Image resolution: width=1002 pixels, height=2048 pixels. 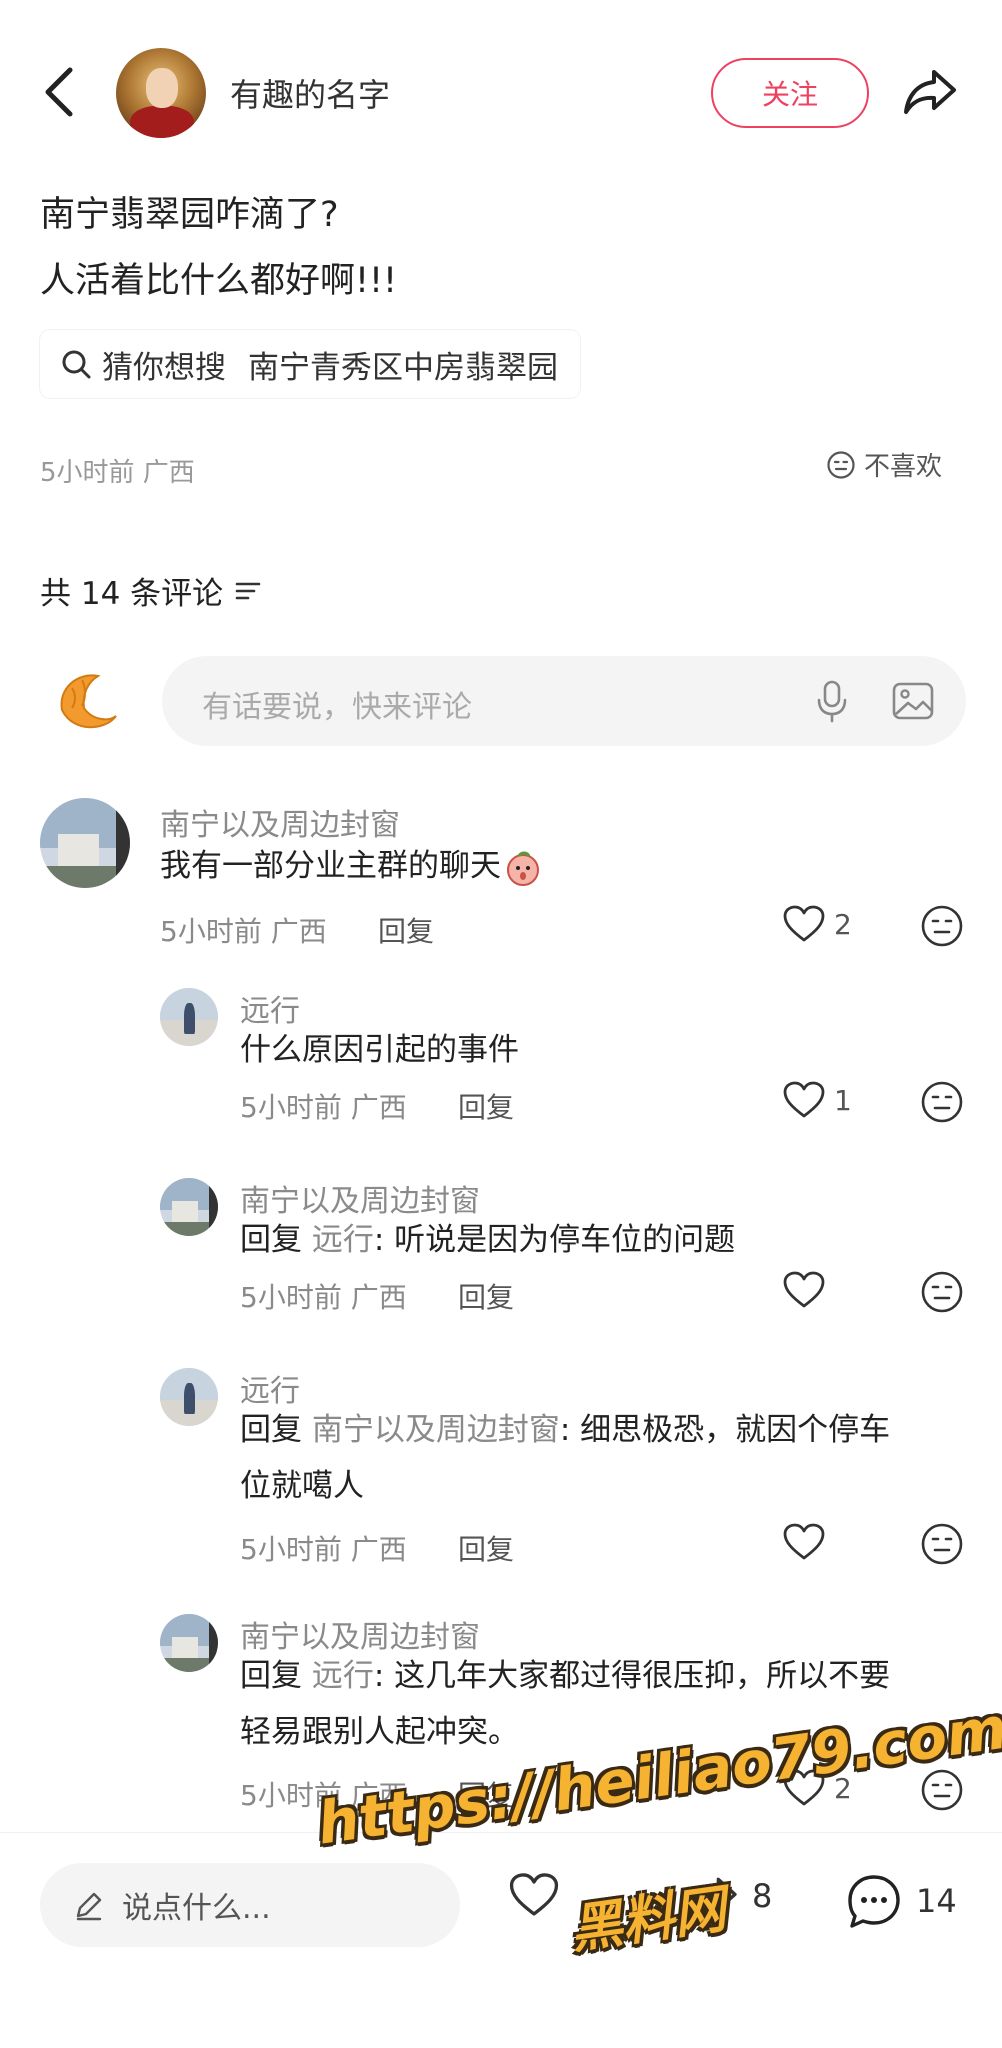 What do you see at coordinates (403, 364) in the screenshot?
I see `suggested-search-query: 南宁青秀区中房翡翠园` at bounding box center [403, 364].